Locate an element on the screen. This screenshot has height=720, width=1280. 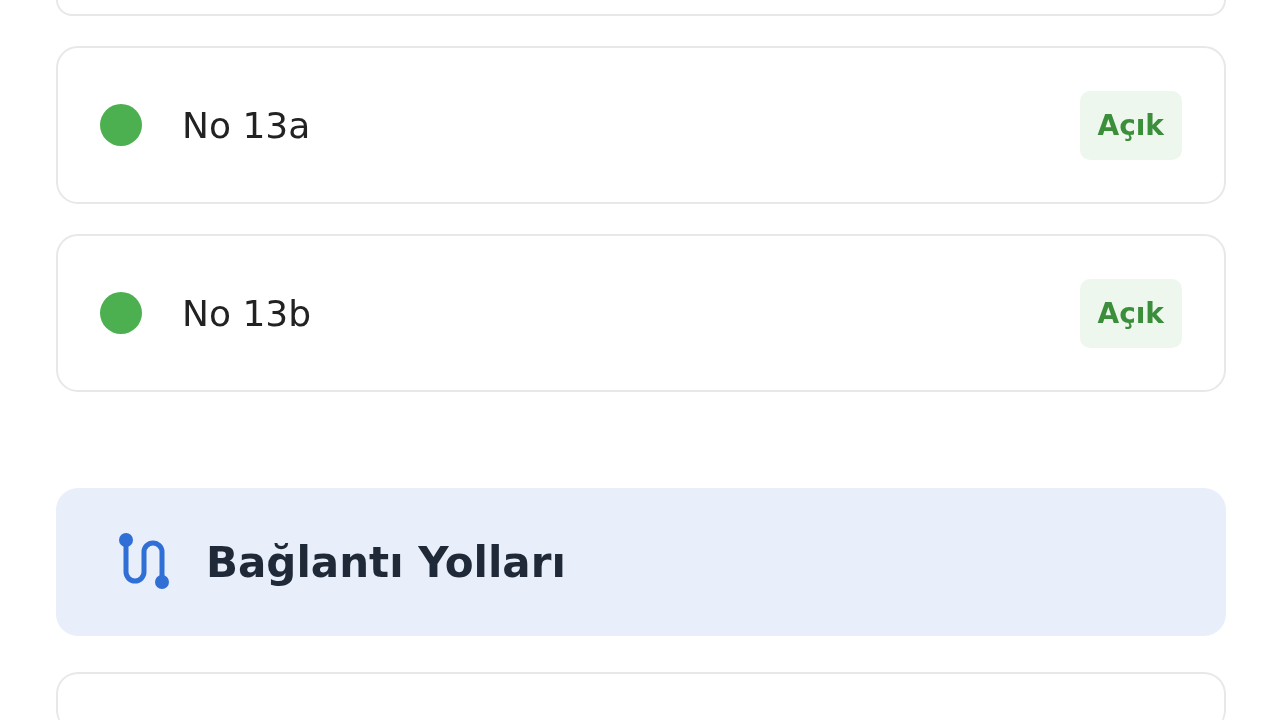
item-name: No 13b is located at coordinates (247, 313).